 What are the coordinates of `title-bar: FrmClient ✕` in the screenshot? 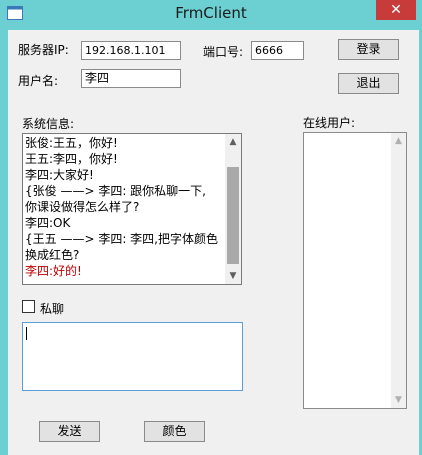 It's located at (211, 14).